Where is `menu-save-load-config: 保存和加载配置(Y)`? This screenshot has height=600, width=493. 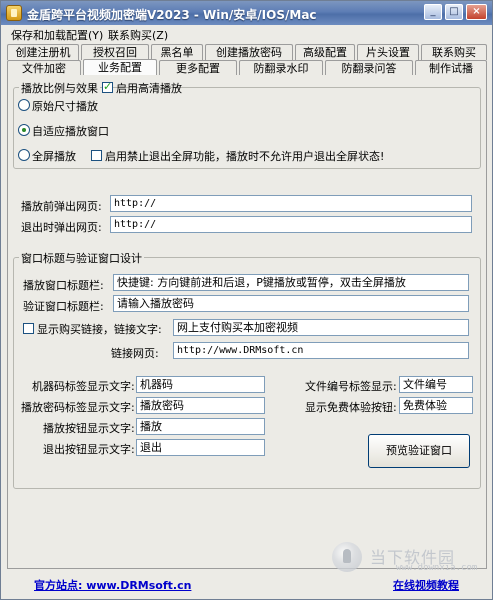 menu-save-load-config: 保存和加载配置(Y) is located at coordinates (57, 35).